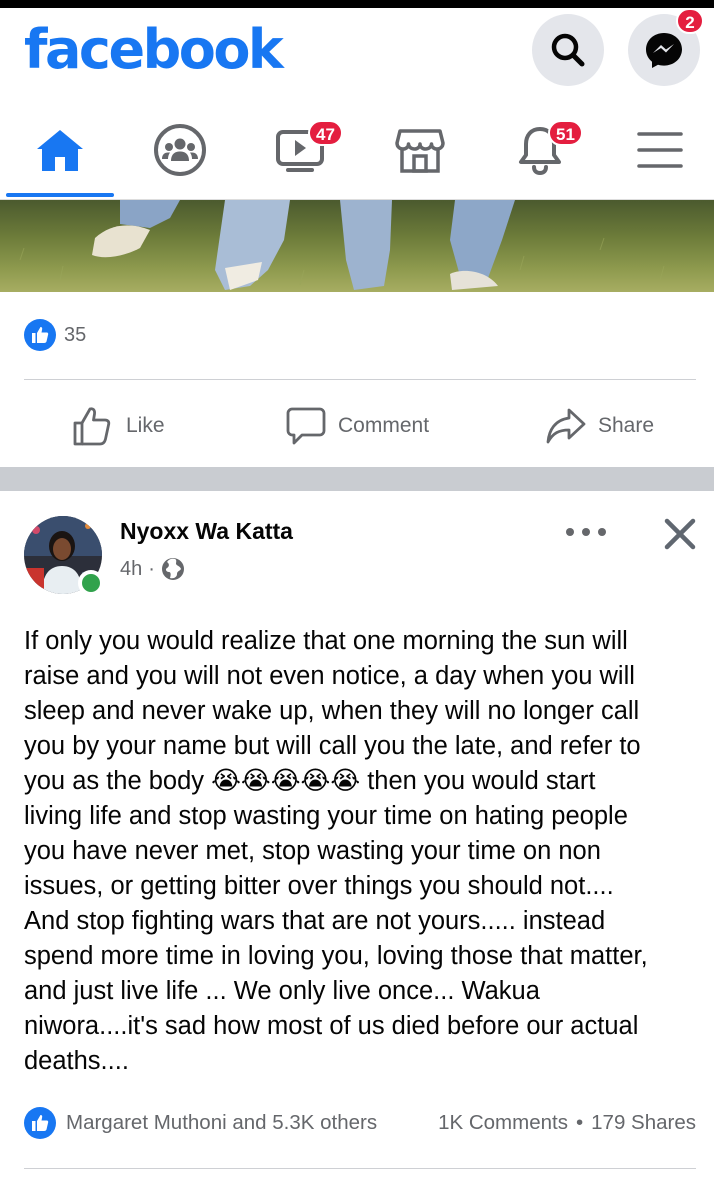 Image resolution: width=714 pixels, height=1194 pixels. I want to click on comment-icon, so click(306, 426).